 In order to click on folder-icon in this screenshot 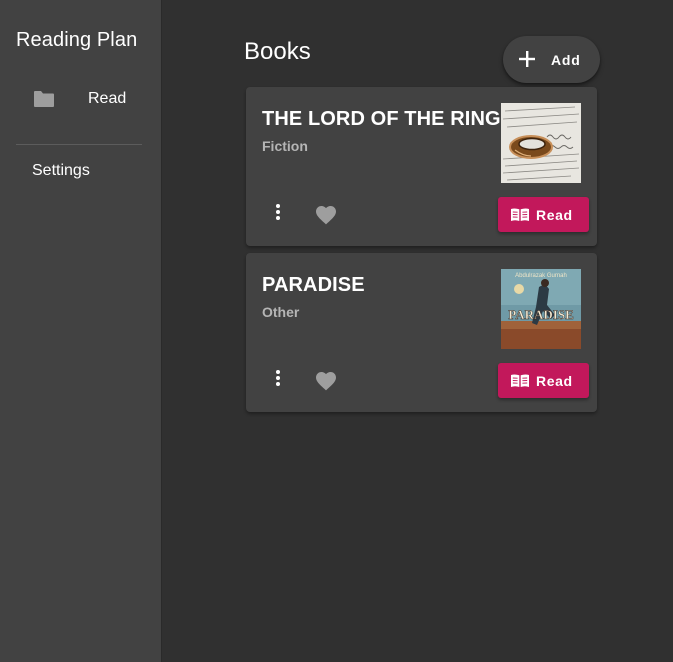, I will do `click(44, 99)`.